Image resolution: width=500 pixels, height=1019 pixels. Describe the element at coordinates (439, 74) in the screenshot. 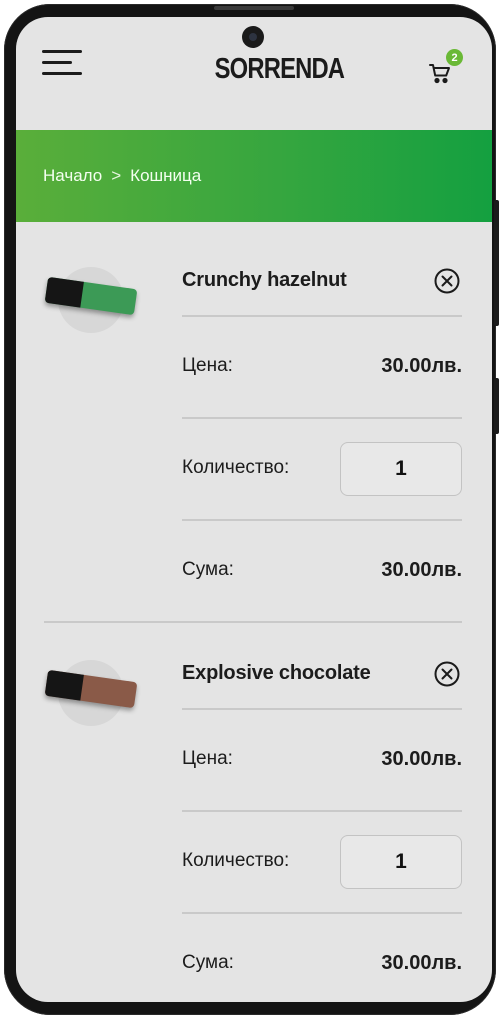

I see `cart-icon` at that location.